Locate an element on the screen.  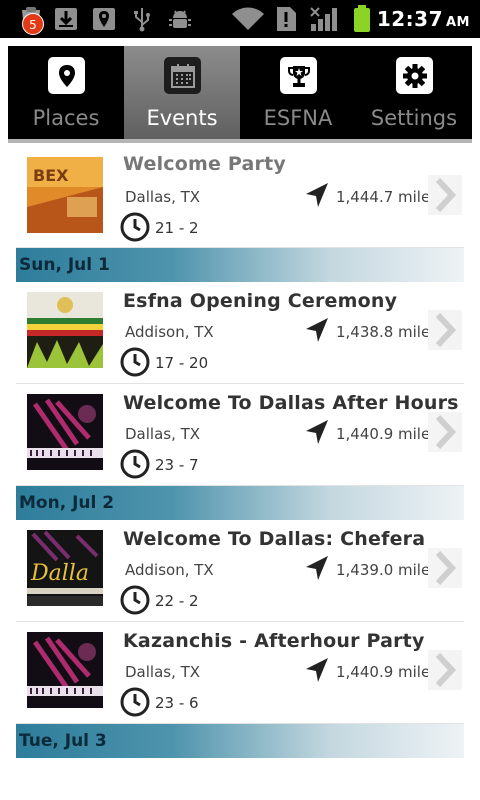
tab-underline is located at coordinates (240, 141).